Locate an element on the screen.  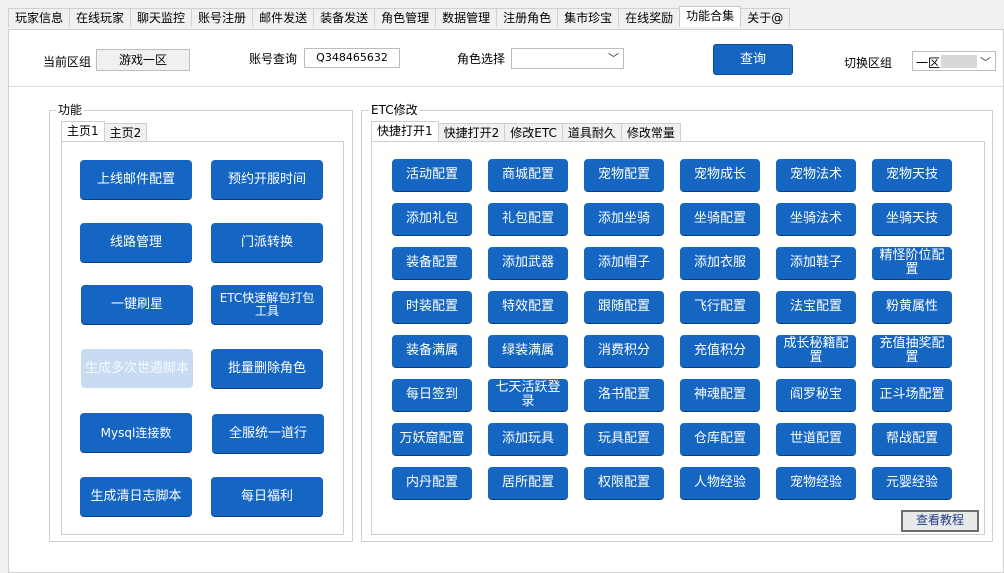
feature-tabs: 主页1 主页2 is located at coordinates (104, 131).